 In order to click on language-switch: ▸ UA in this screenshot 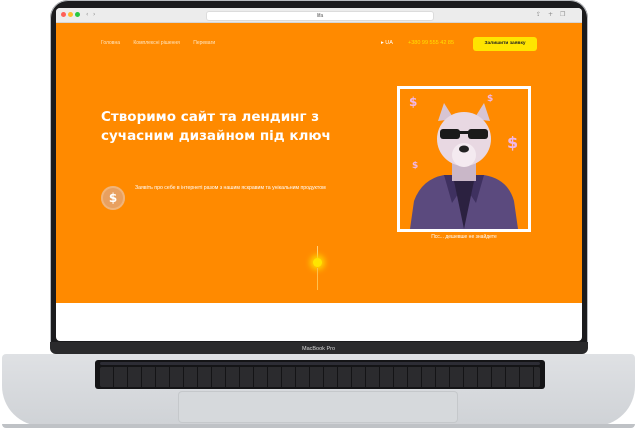, I will do `click(387, 43)`.